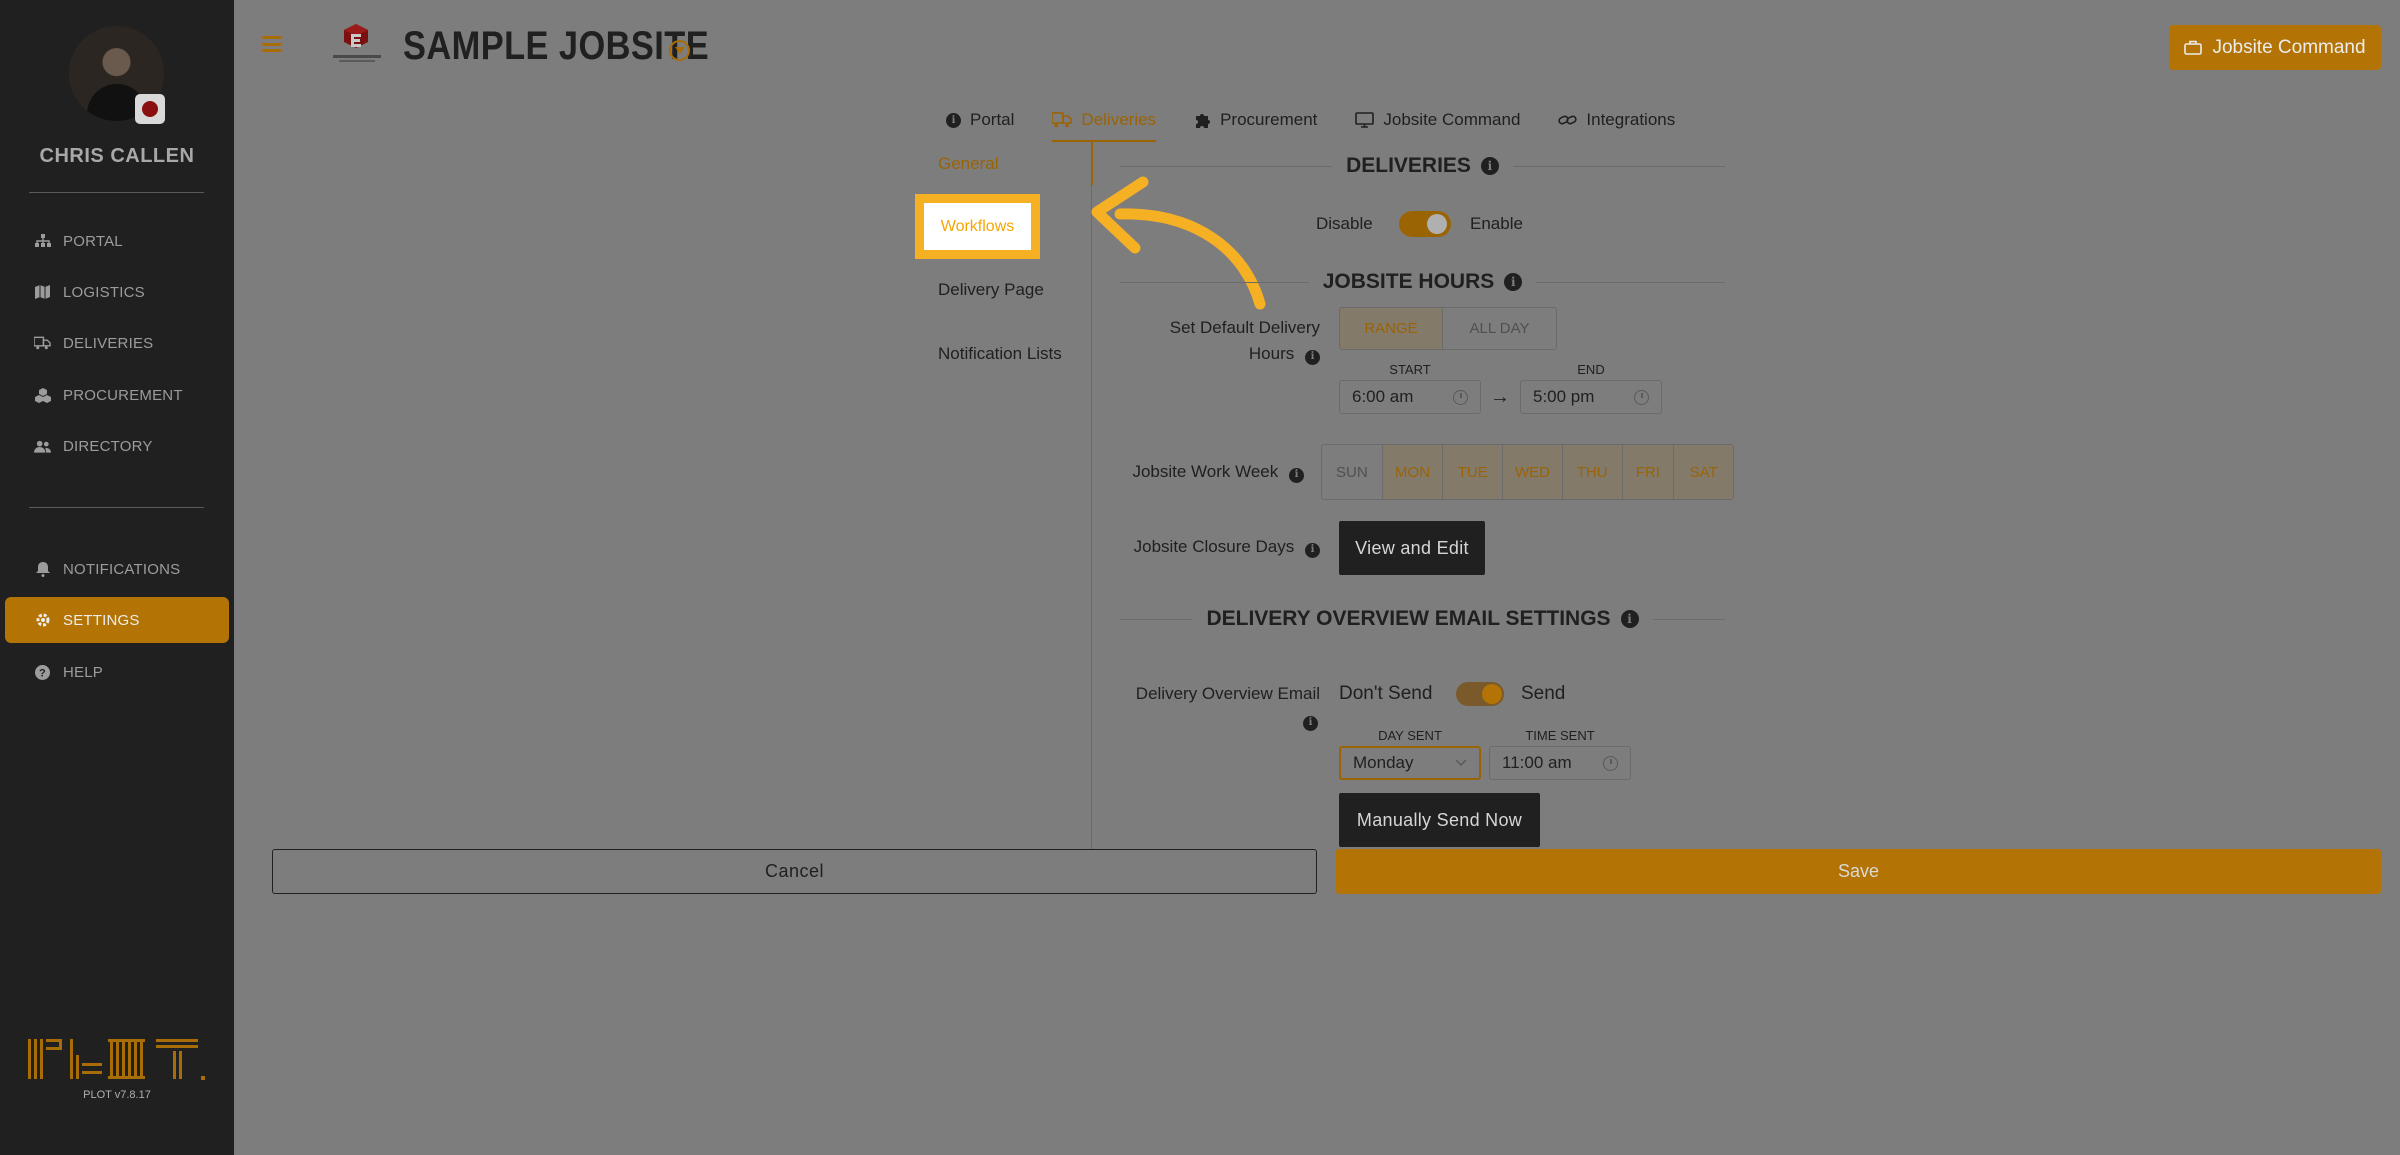  Describe the element at coordinates (1631, 119) in the screenshot. I see `tab-label: Integrations` at that location.